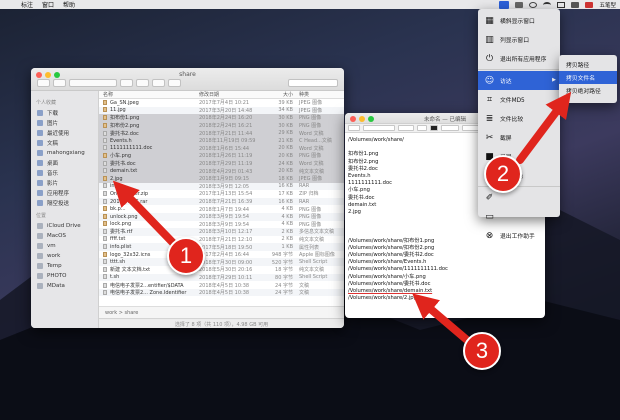 Image resolution: width=620 pixels, height=420 pixels. Describe the element at coordinates (221, 216) in the screenshot. I see `file-row: unlock.png 2018年3月9日 19:54 4 KB PNG 图像` at that location.